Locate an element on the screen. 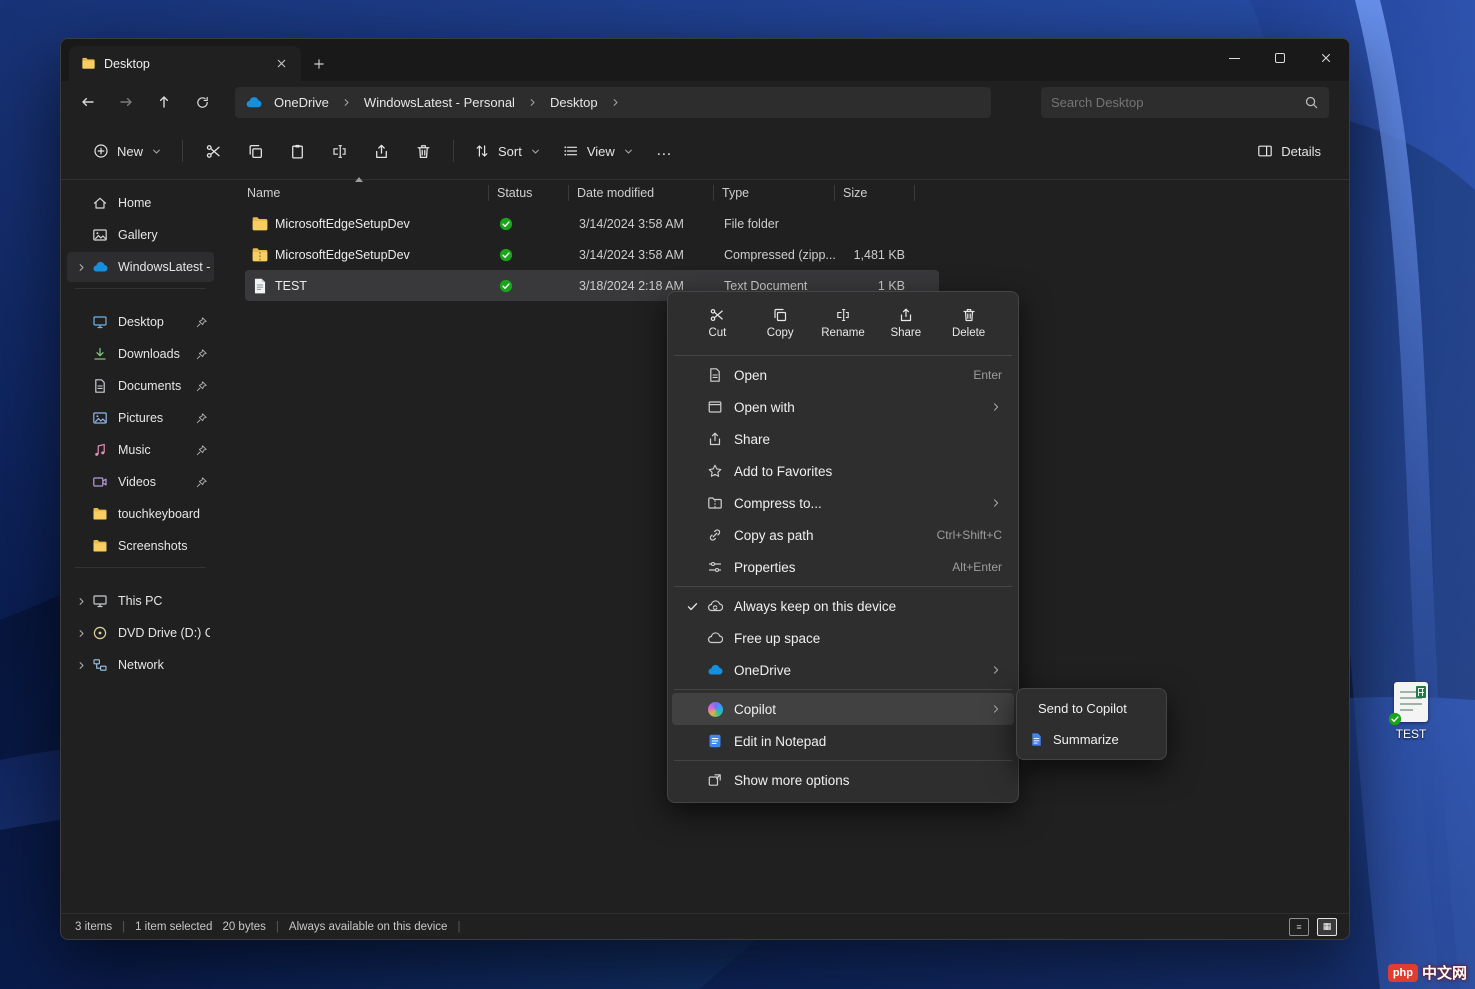 The image size is (1475, 989). folder-icon is located at coordinates (260, 224).